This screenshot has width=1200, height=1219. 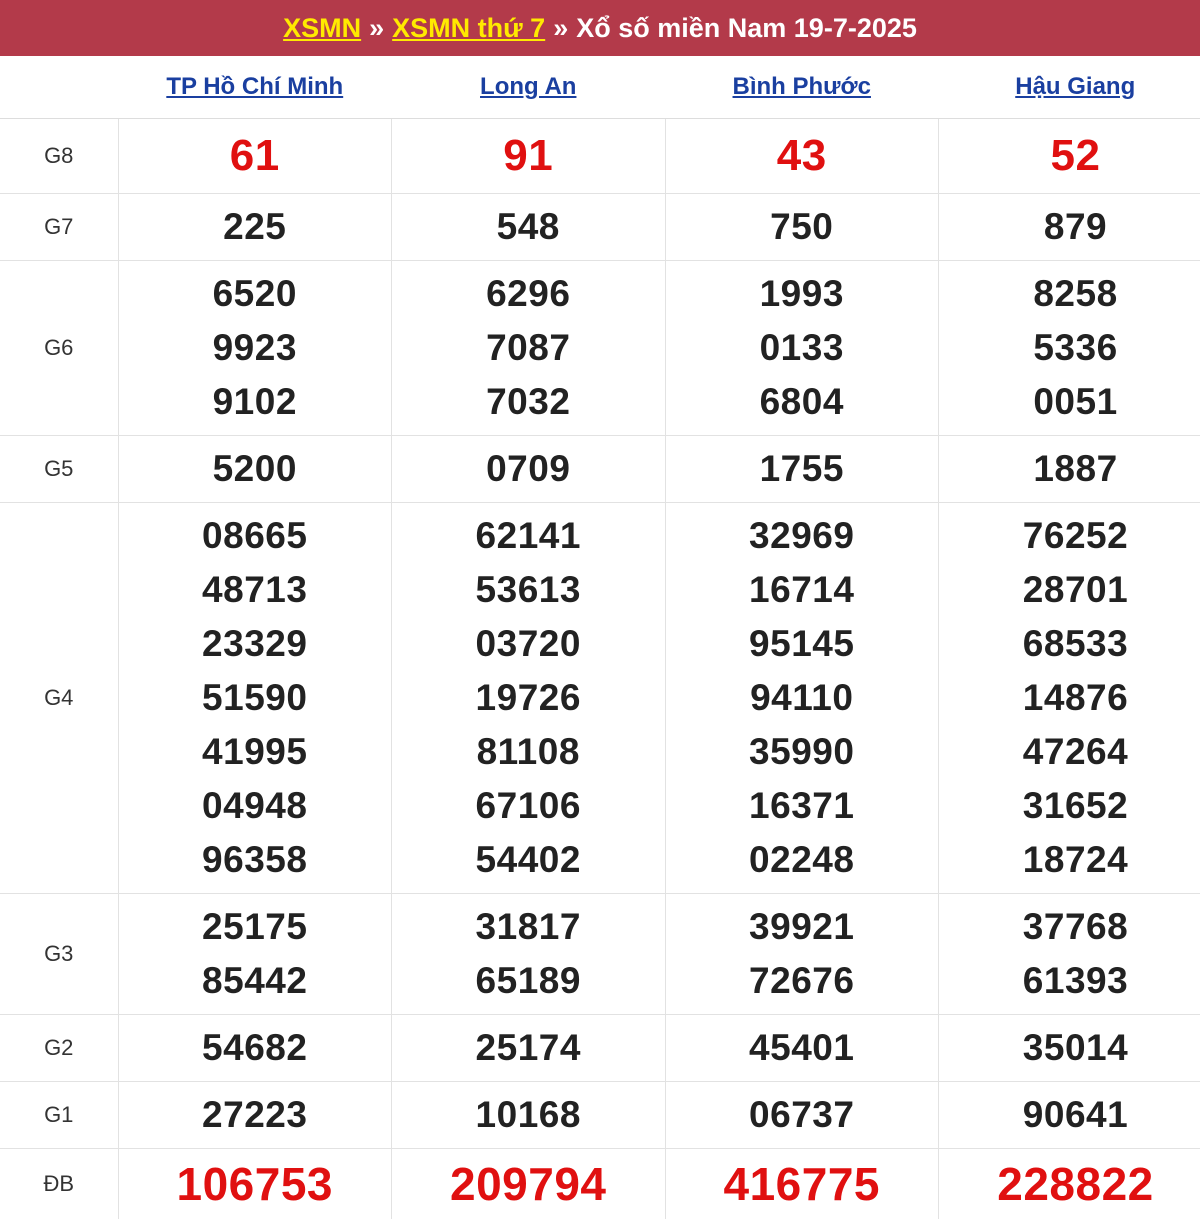 I want to click on prize-label: G3, so click(x=59, y=954).